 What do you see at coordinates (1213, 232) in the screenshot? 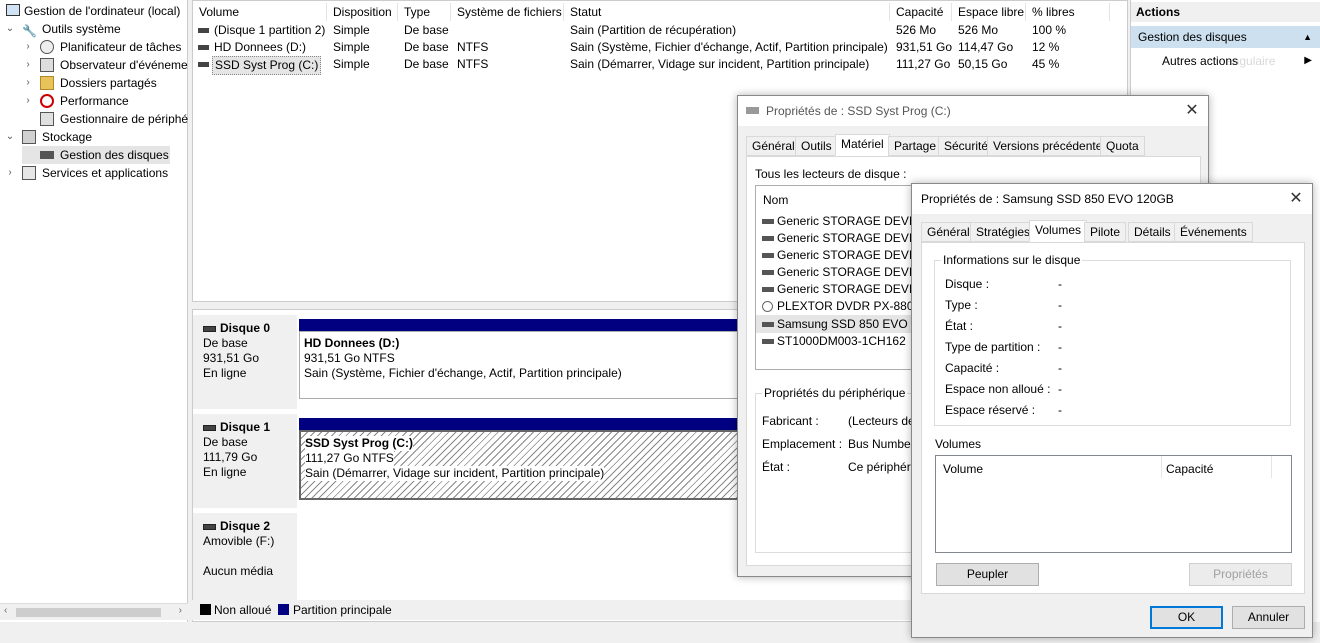
I see `tab-evenements: Événements` at bounding box center [1213, 232].